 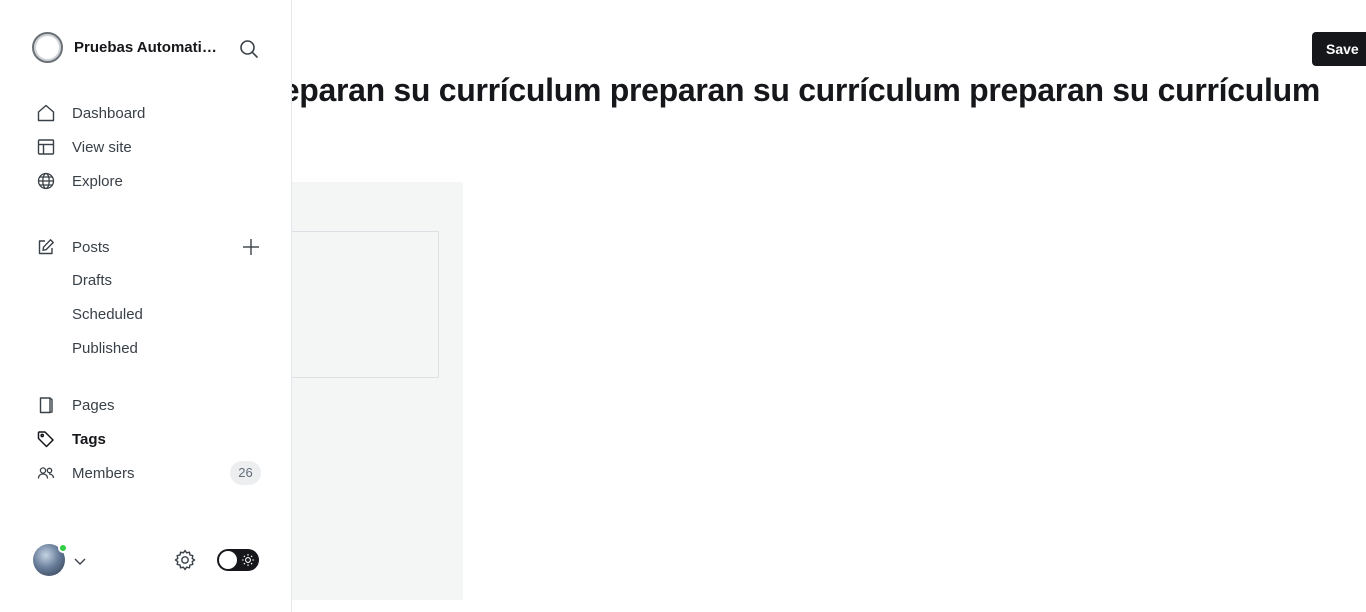 I want to click on theme-toggle, so click(x=238, y=560).